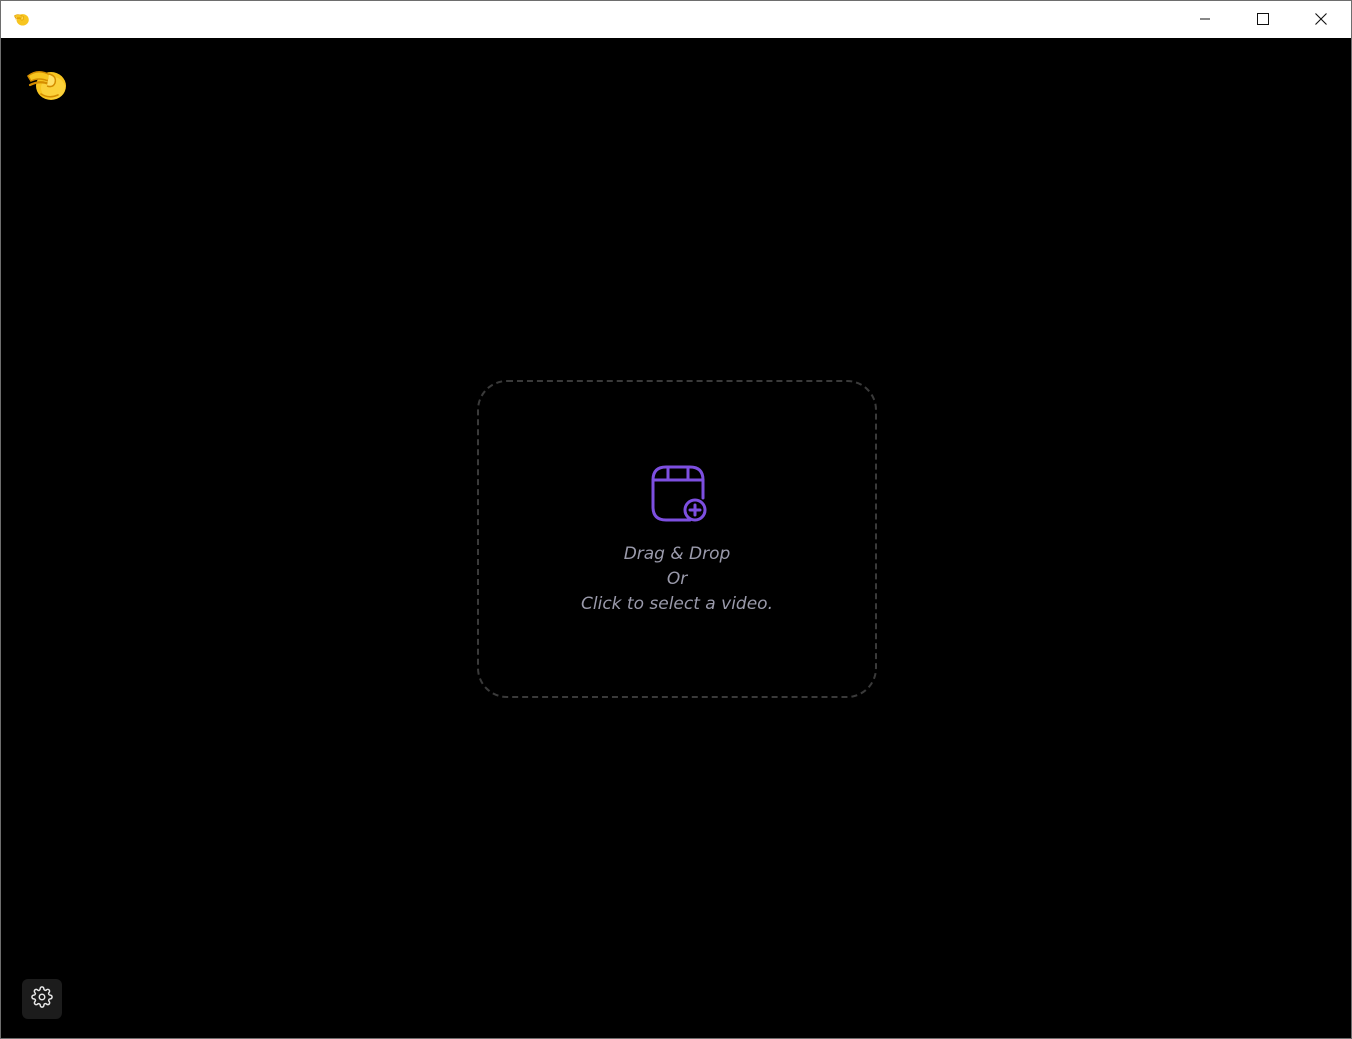 Image resolution: width=1352 pixels, height=1039 pixels. I want to click on maximize-button, so click(1263, 19).